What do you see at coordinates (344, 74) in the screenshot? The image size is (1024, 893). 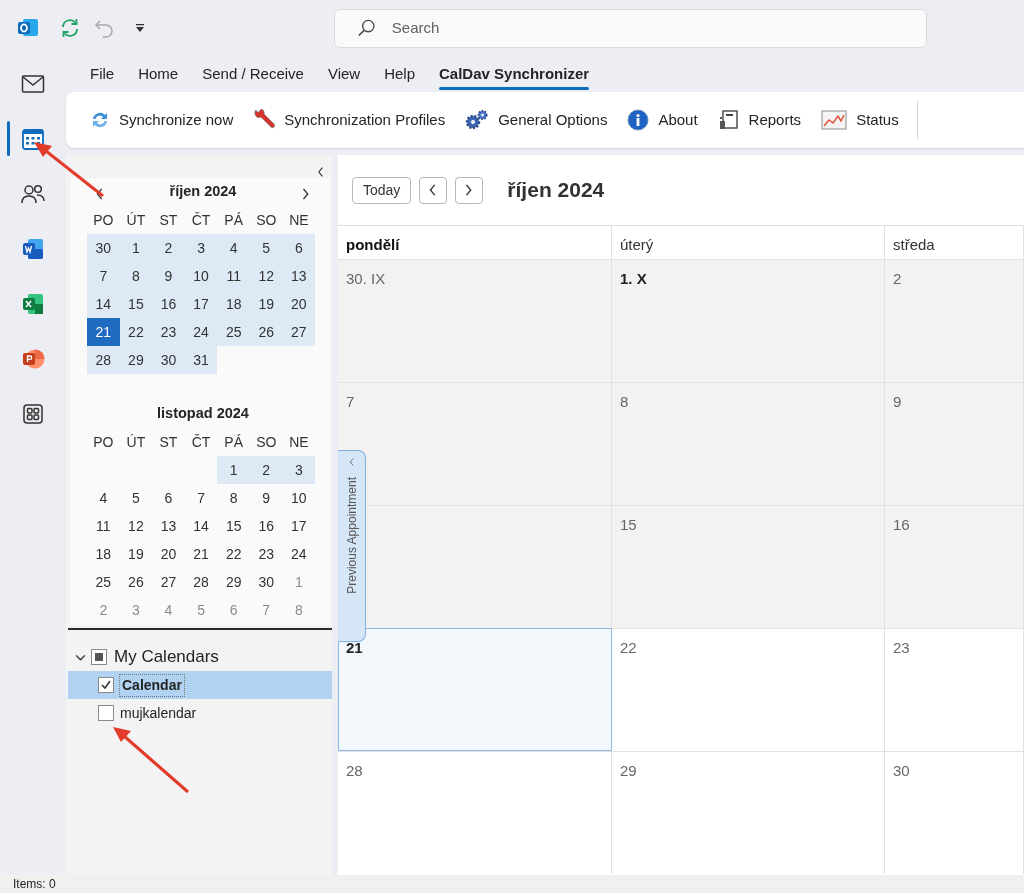 I see `ribbon-tab: View` at bounding box center [344, 74].